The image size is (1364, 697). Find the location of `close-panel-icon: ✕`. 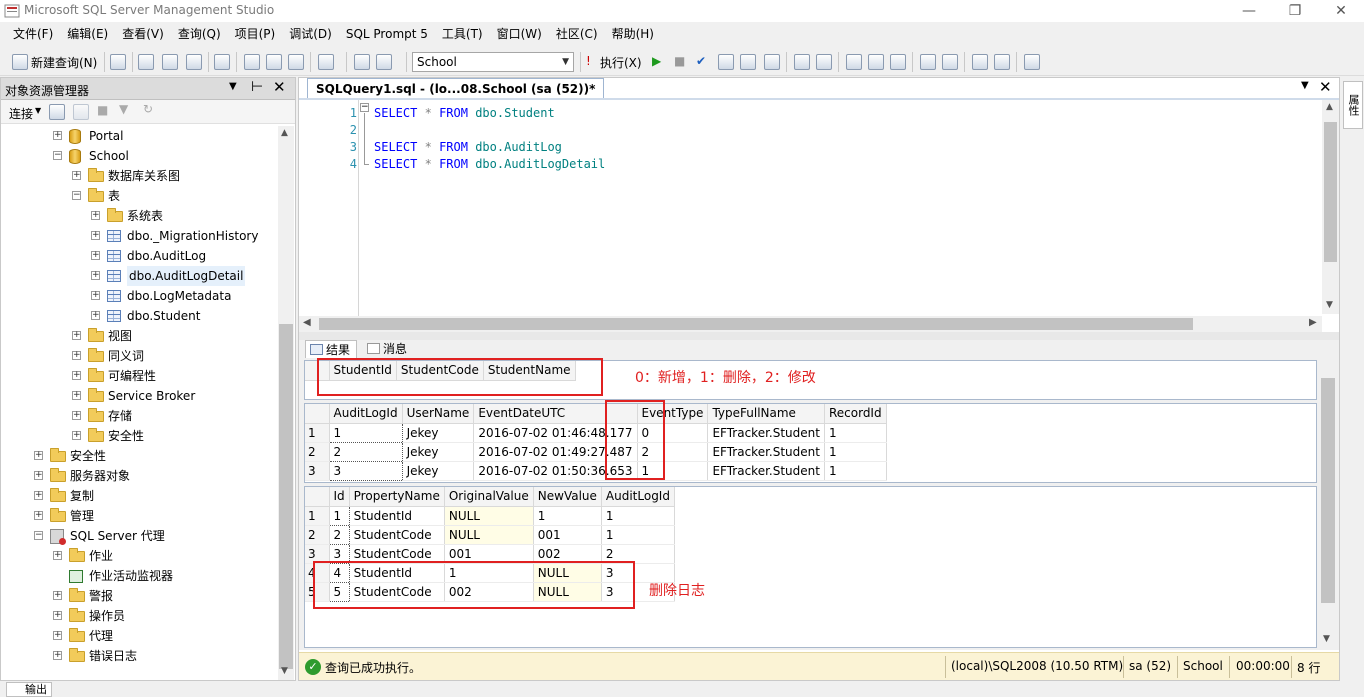

close-panel-icon: ✕ is located at coordinates (279, 87).